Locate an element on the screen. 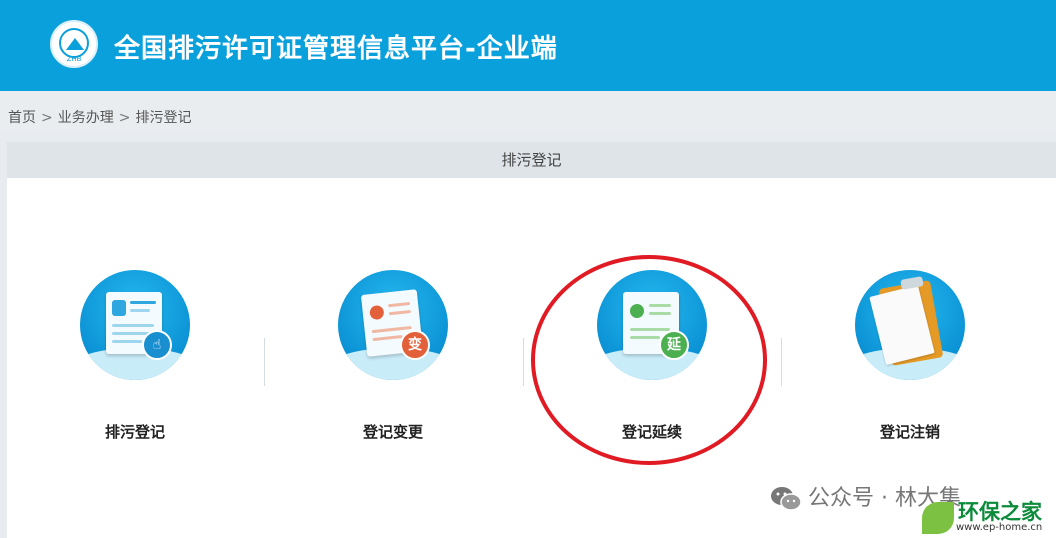 This screenshot has width=1056, height=538. highlight-annotation-ring is located at coordinates (649, 360).